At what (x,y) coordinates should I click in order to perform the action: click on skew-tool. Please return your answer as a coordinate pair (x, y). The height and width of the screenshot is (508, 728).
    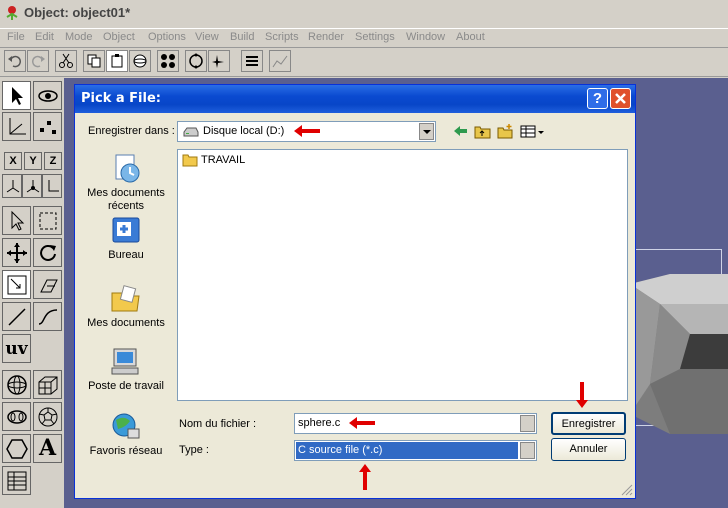
    Looking at the image, I should click on (47, 284).